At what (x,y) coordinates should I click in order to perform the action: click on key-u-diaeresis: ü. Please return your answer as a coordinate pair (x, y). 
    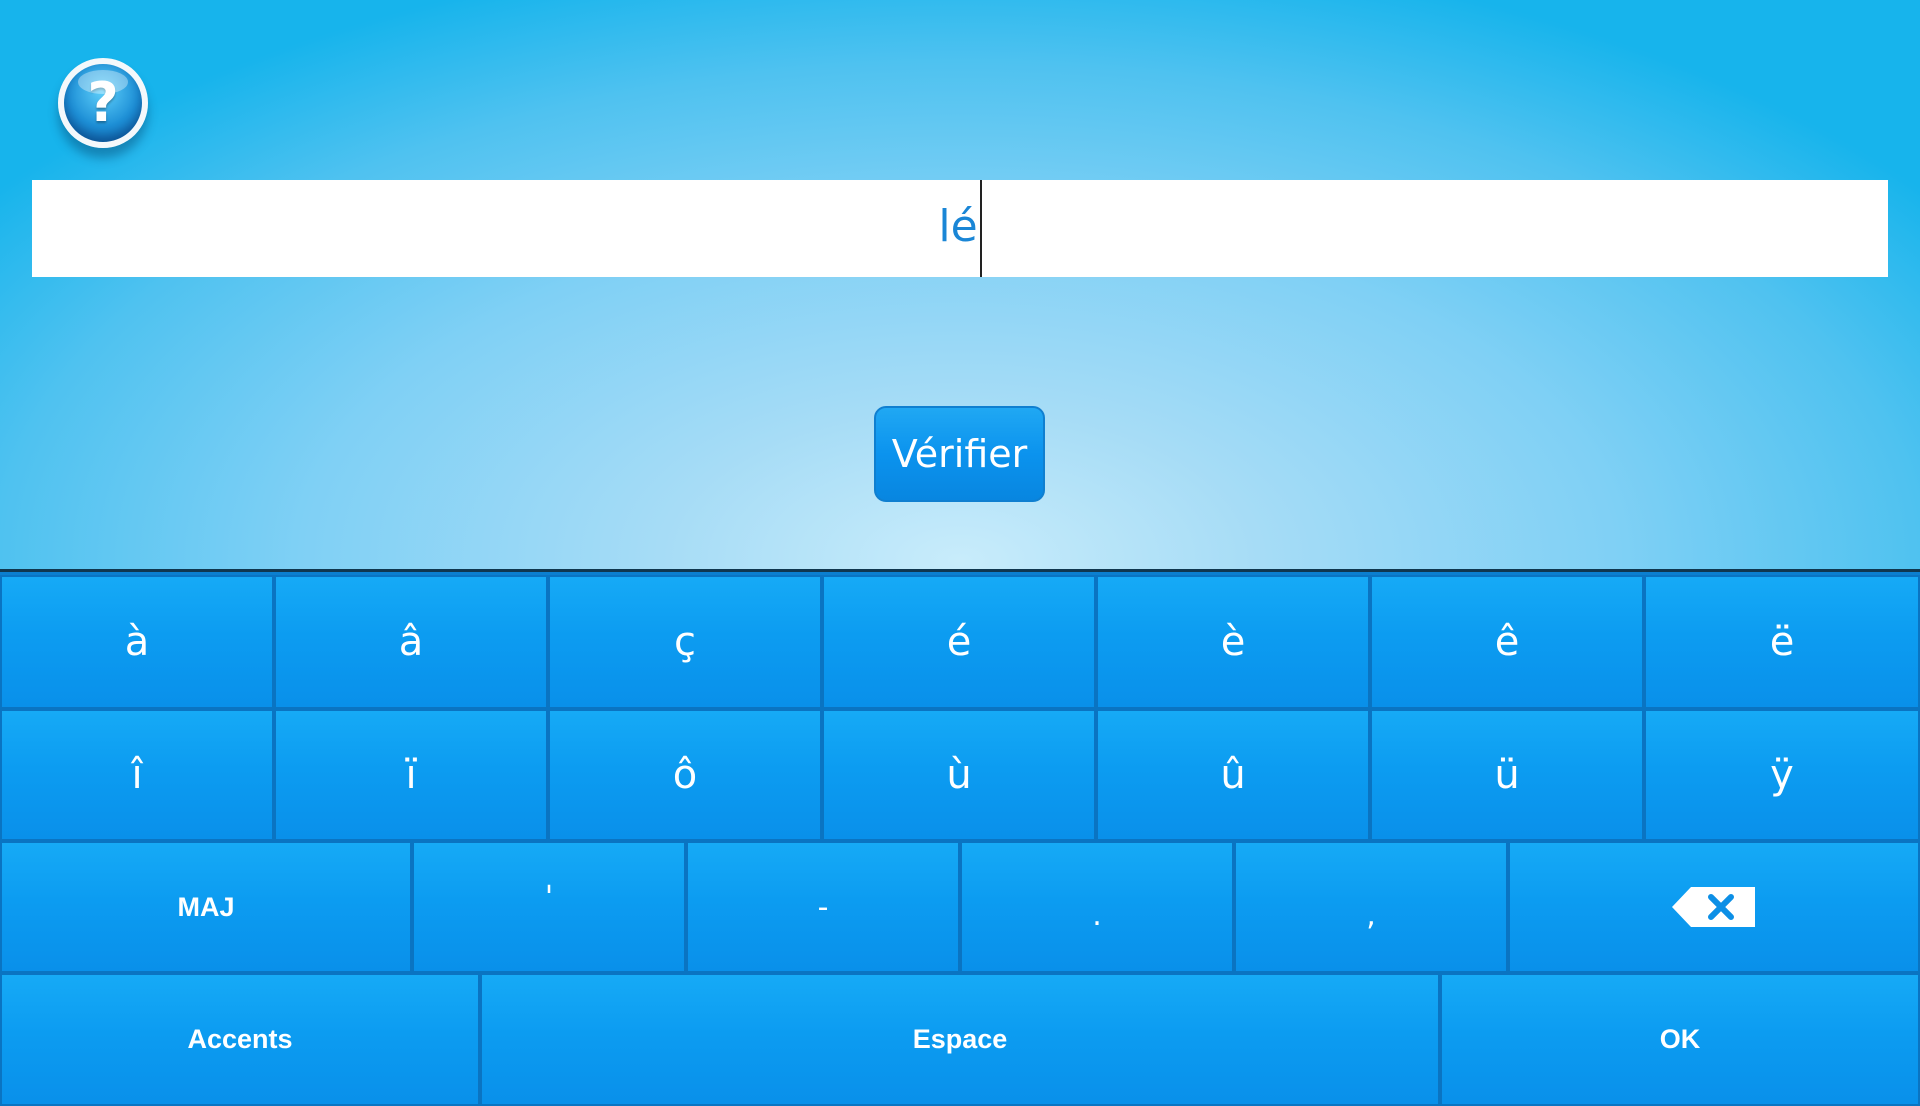
    Looking at the image, I should click on (1507, 775).